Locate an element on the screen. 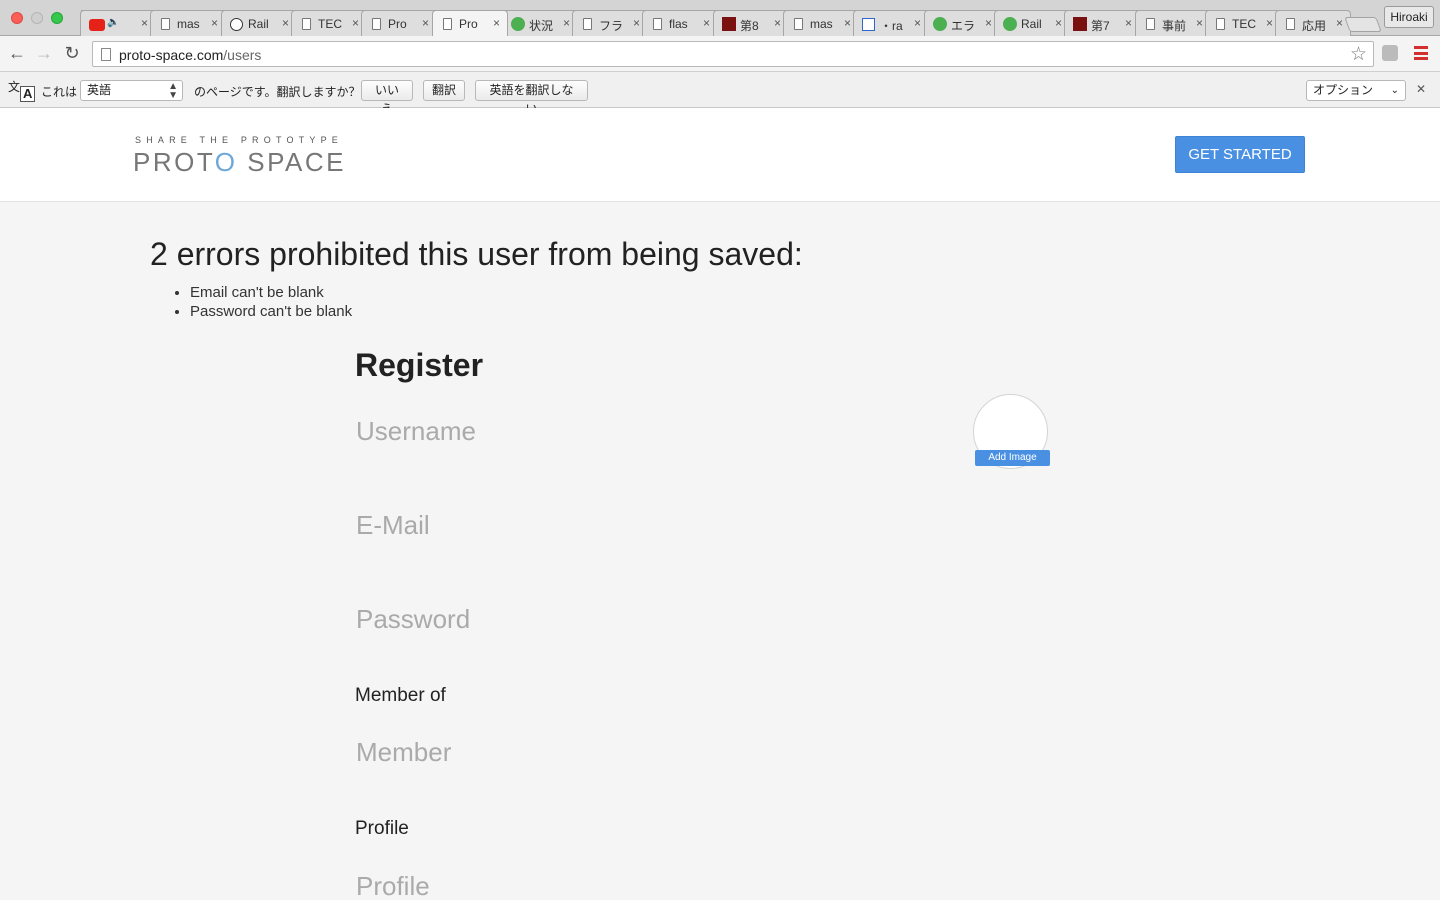 The width and height of the screenshot is (1440, 900). translate-icon: 文A is located at coordinates (22, 90).